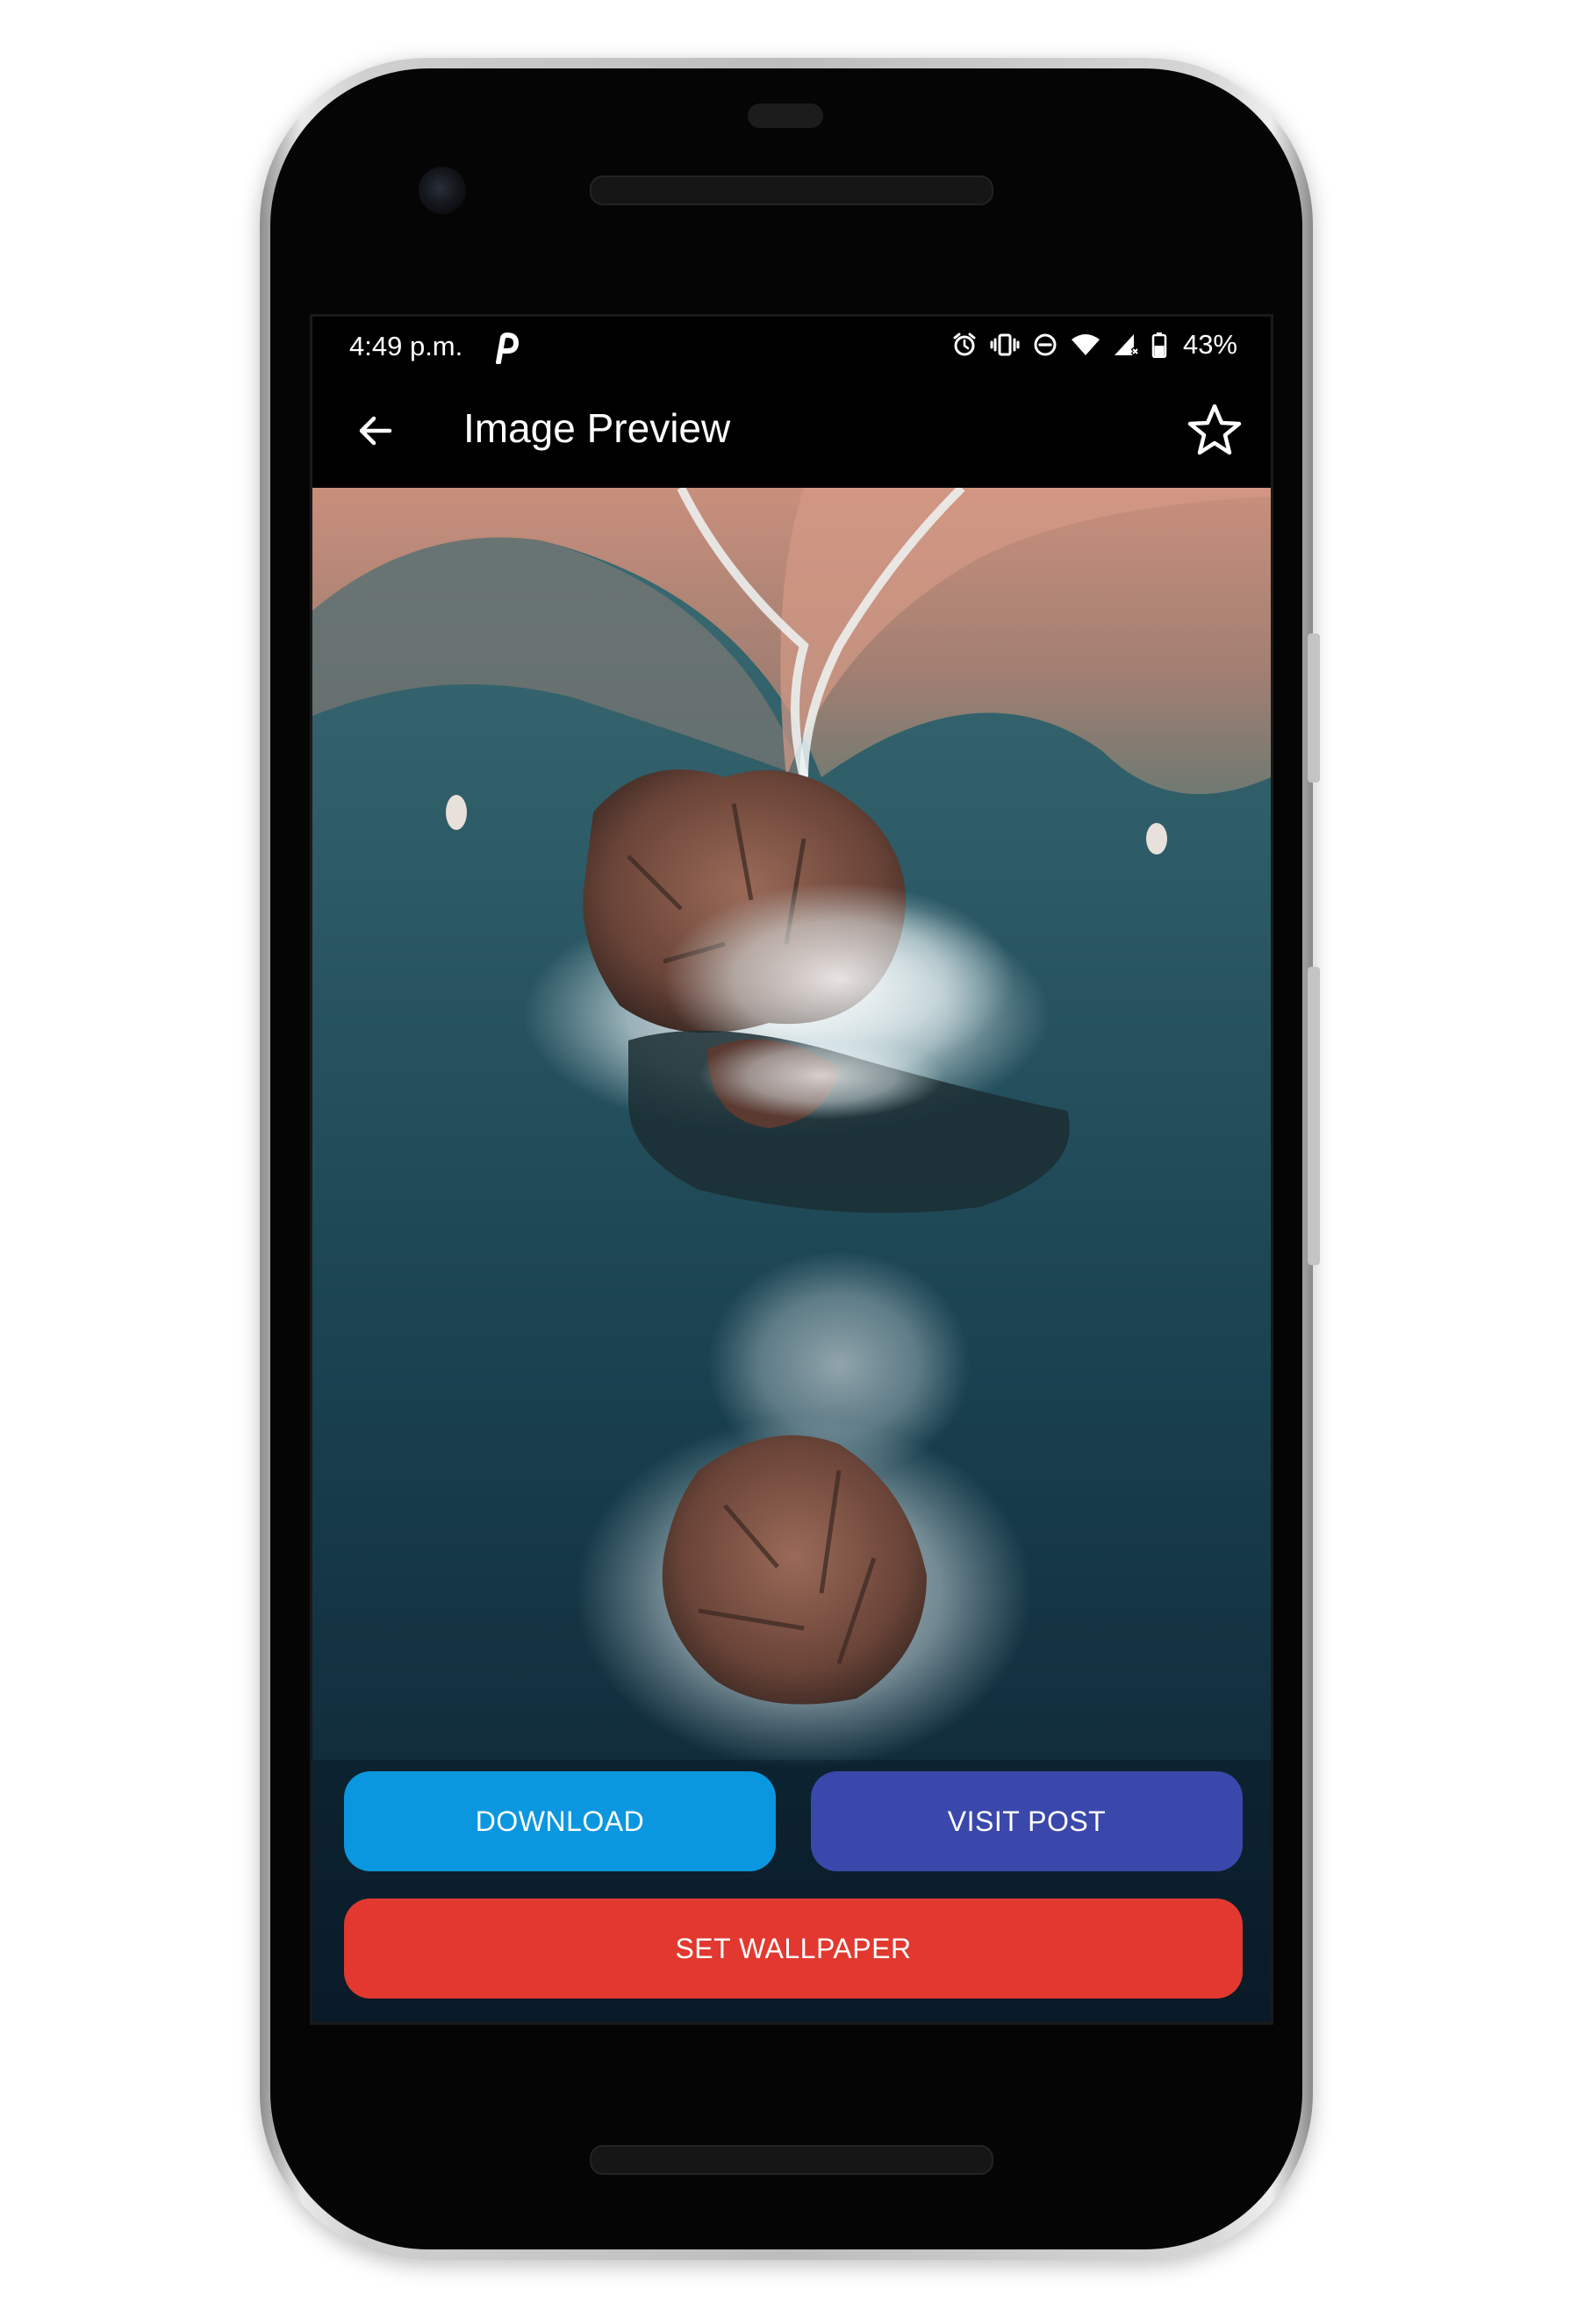  What do you see at coordinates (560, 1821) in the screenshot?
I see `download-button: DOWNLOAD` at bounding box center [560, 1821].